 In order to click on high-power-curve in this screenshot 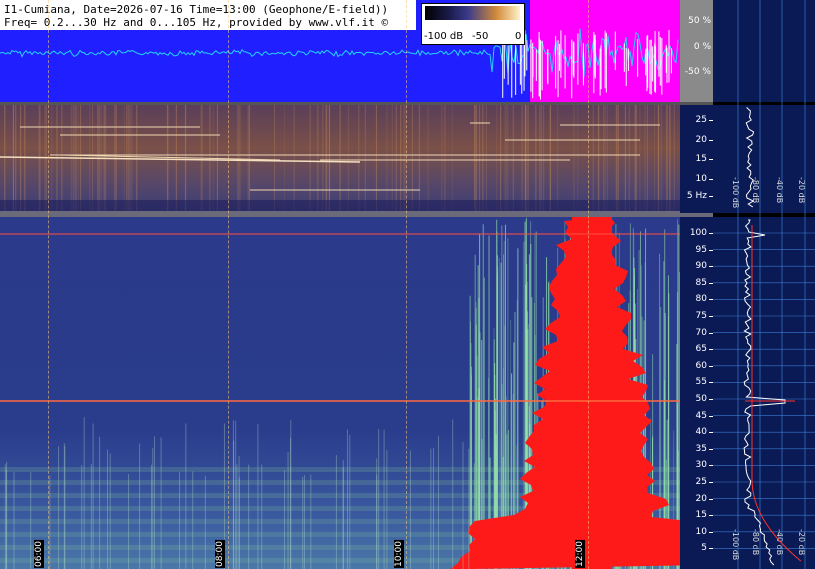, I will do `click(764, 392)`.